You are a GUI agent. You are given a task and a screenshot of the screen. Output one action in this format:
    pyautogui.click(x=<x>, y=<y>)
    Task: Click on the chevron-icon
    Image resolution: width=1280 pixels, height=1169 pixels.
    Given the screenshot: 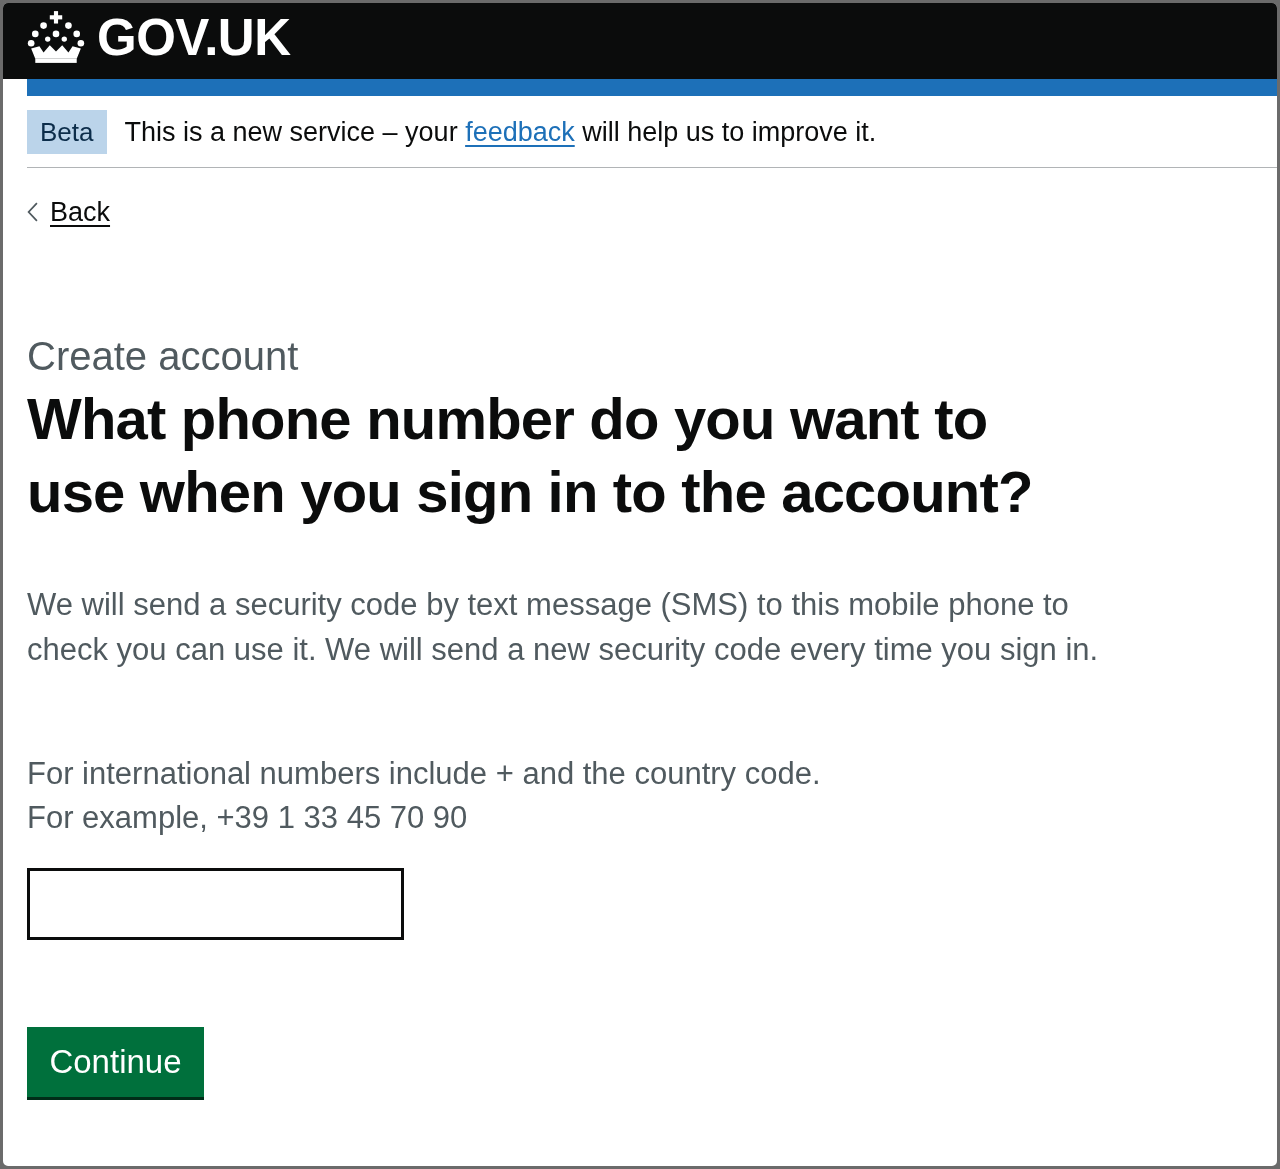 What is the action you would take?
    pyautogui.click(x=32, y=212)
    